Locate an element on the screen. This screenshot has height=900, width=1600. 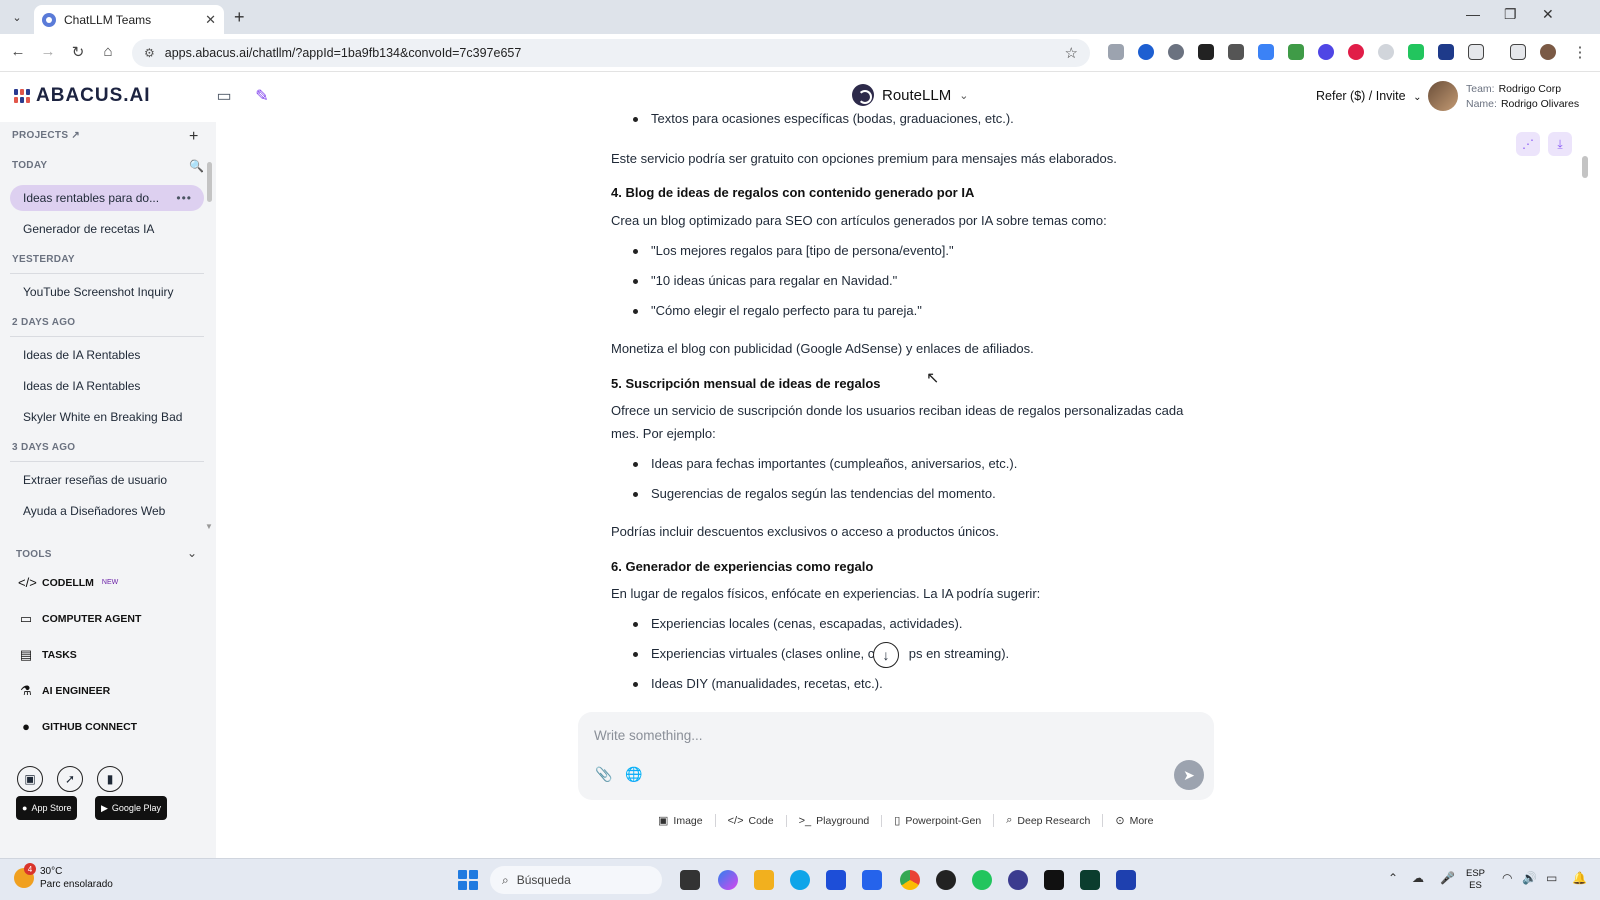
code-extension-icon is located at coordinates (1236, 52).